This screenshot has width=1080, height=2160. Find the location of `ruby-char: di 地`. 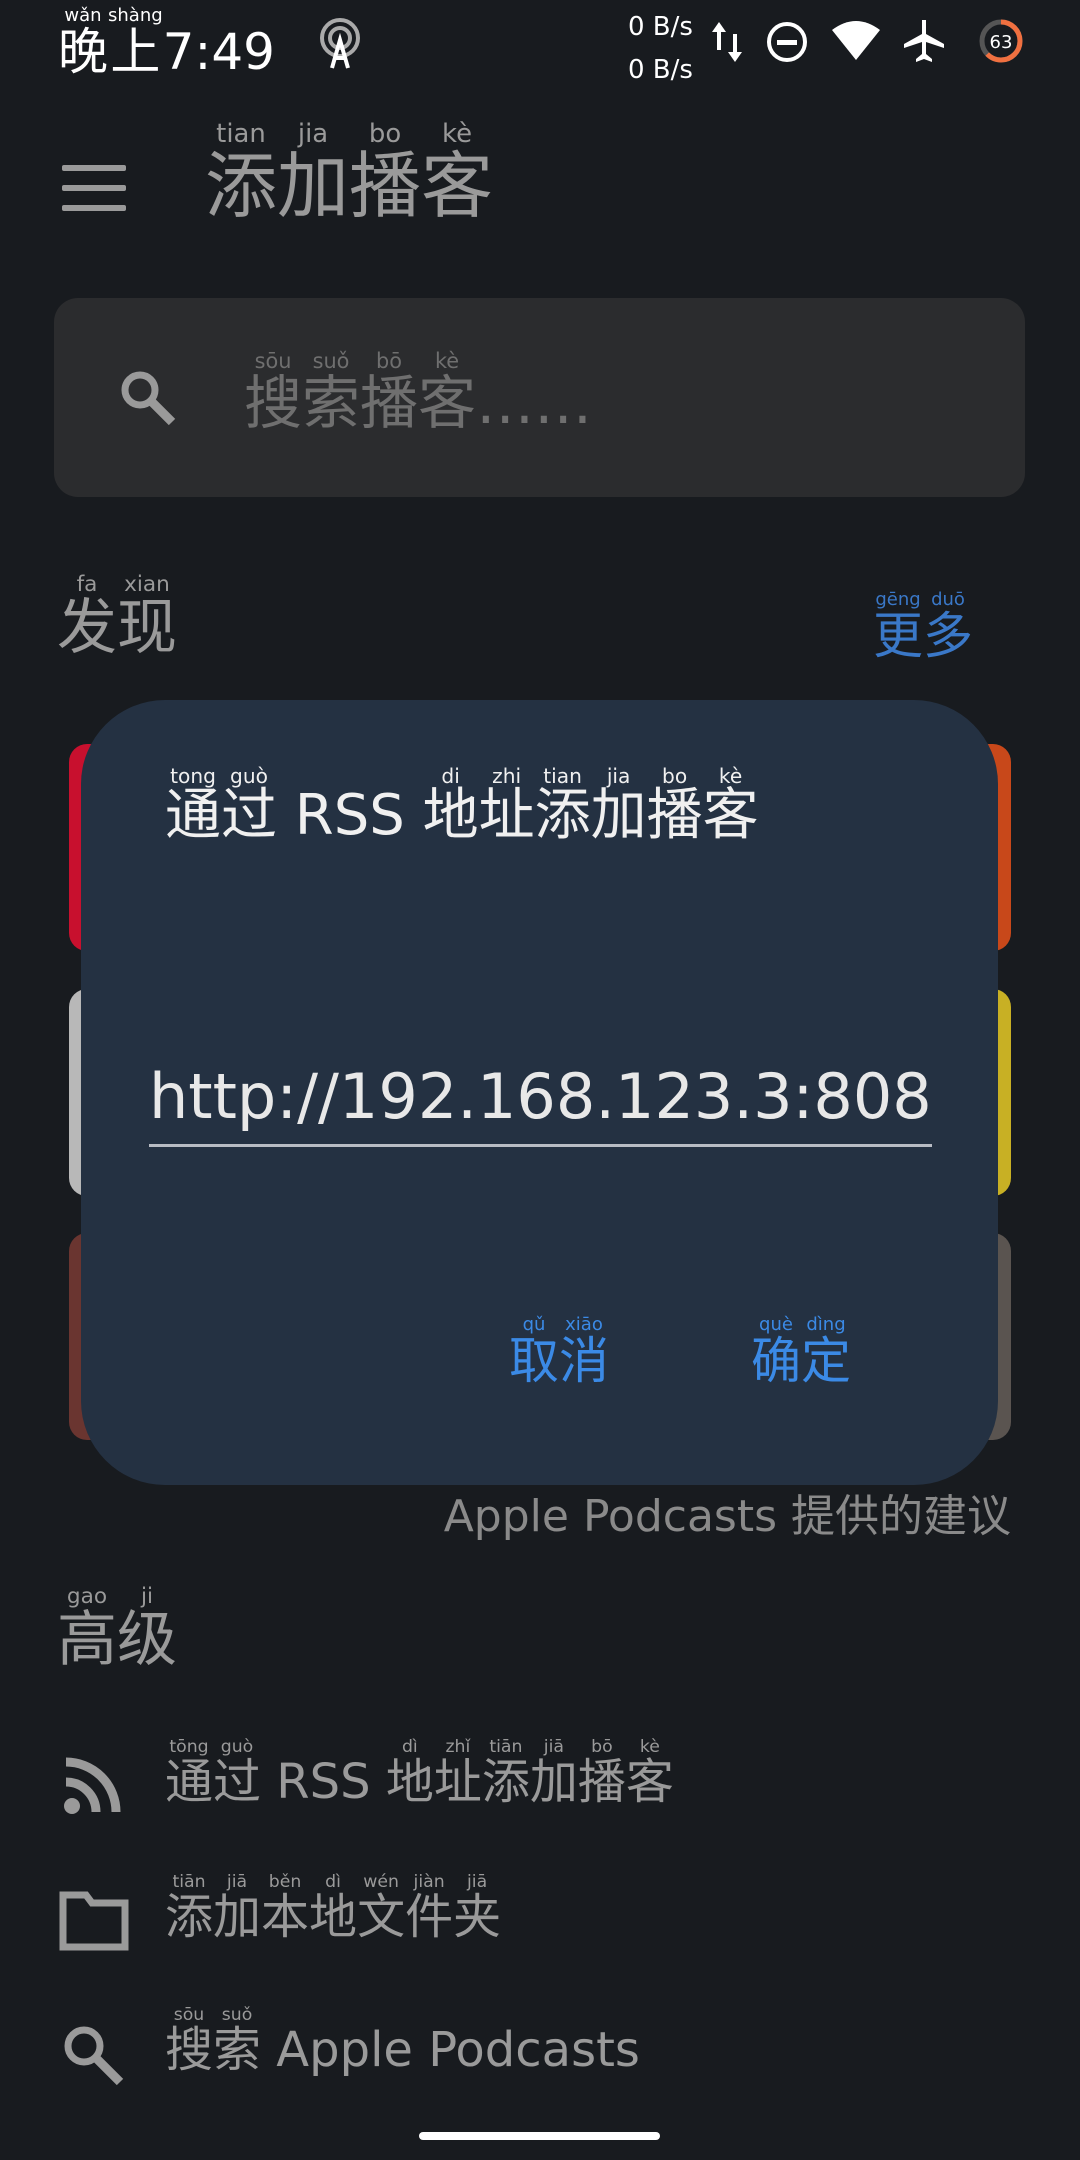

ruby-char: di 地 is located at coordinates (451, 805).